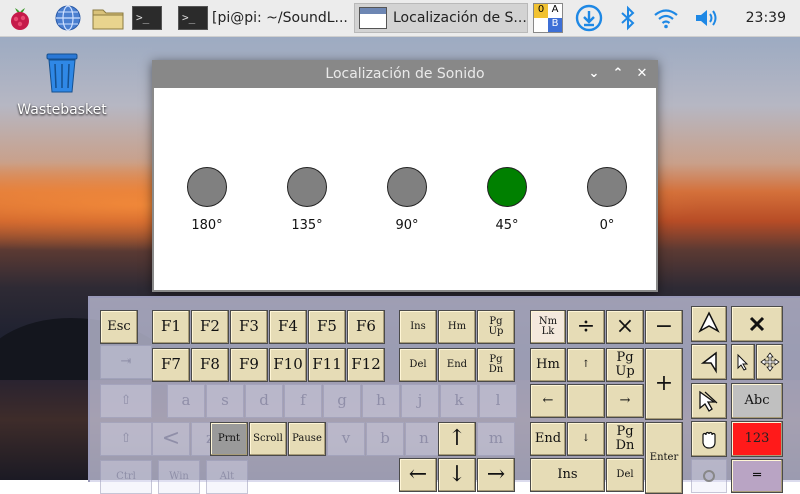  I want to click on key-numpad-up: ↑, so click(586, 365).